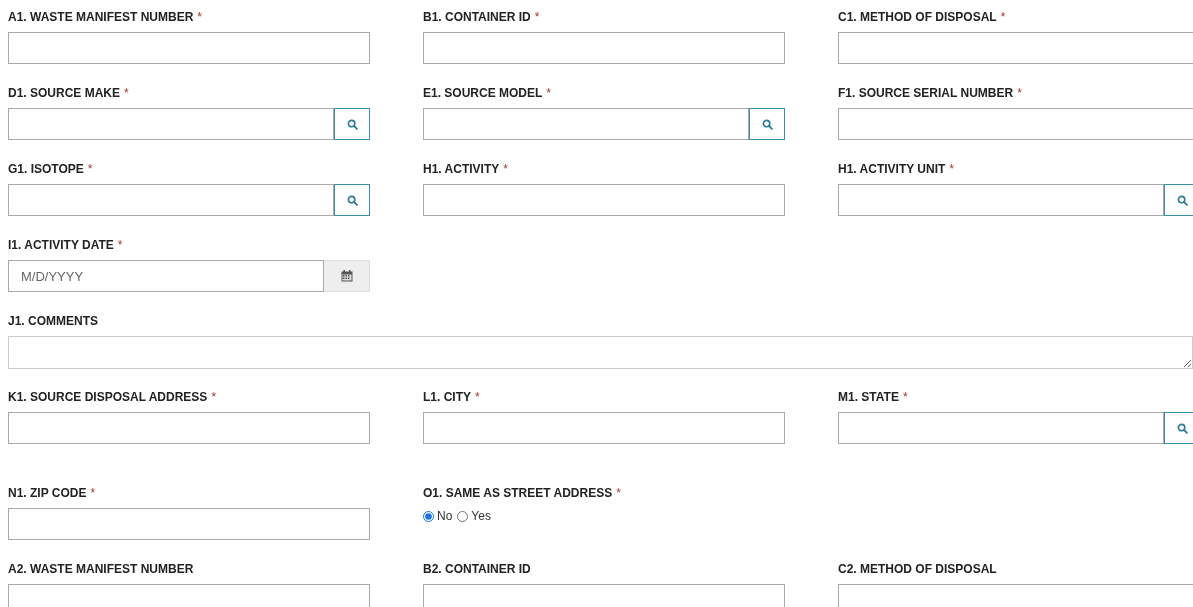  What do you see at coordinates (101, 569) in the screenshot?
I see `field-label: A2. WASTE MANIFEST NUMBER` at bounding box center [101, 569].